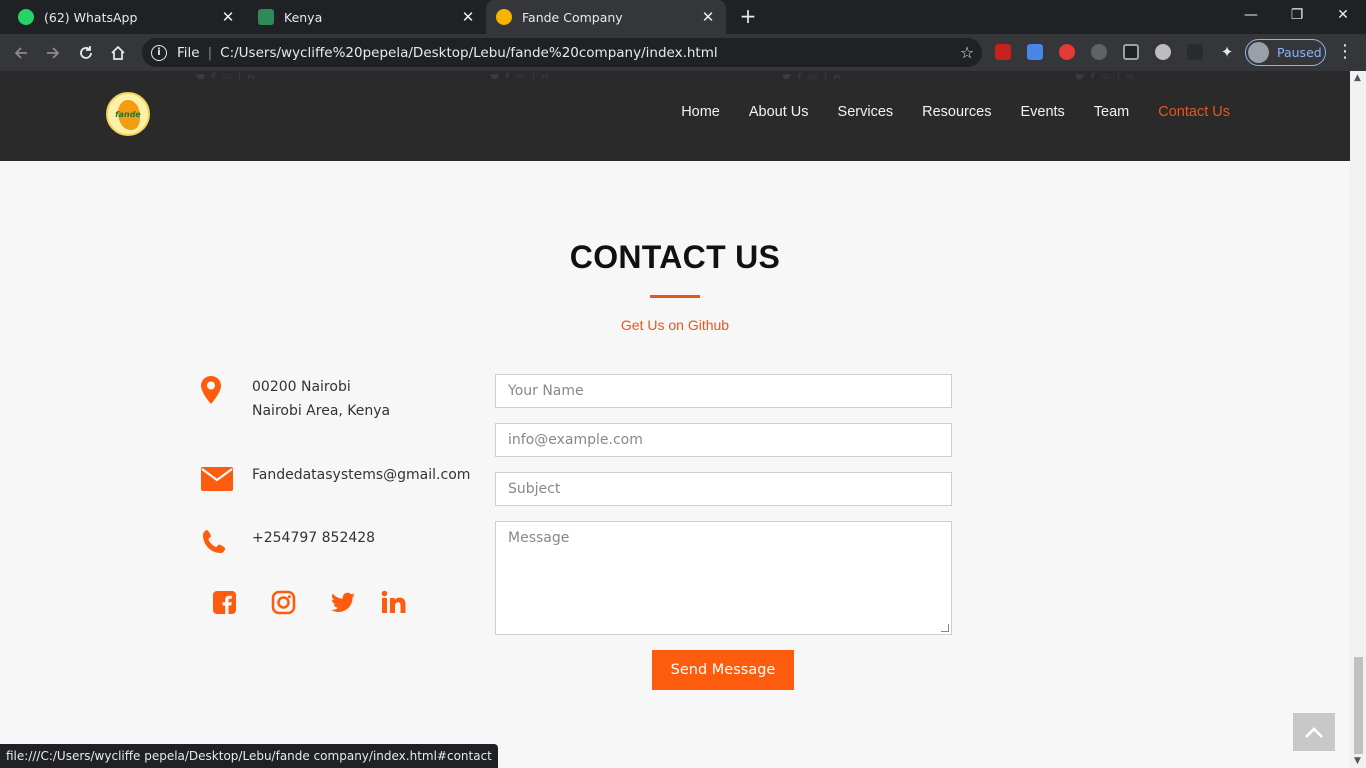 The image size is (1366, 768). What do you see at coordinates (1194, 116) in the screenshot?
I see `nav-contact-us: Contact Us` at bounding box center [1194, 116].